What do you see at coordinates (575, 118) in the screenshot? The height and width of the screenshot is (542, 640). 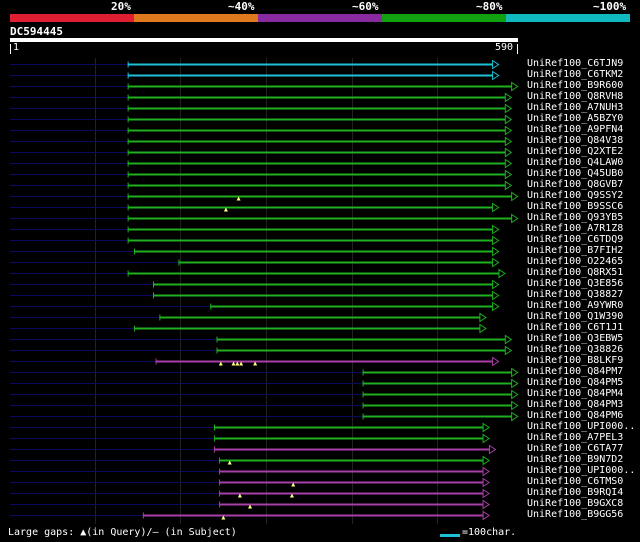 I see `hit-label: UniRef100_A5BZY0` at bounding box center [575, 118].